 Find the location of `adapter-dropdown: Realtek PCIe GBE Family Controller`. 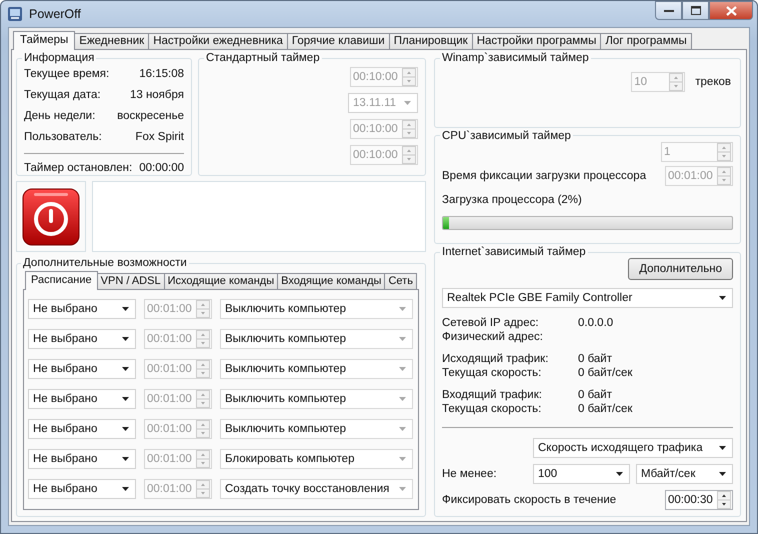

adapter-dropdown: Realtek PCIe GBE Family Controller is located at coordinates (587, 298).